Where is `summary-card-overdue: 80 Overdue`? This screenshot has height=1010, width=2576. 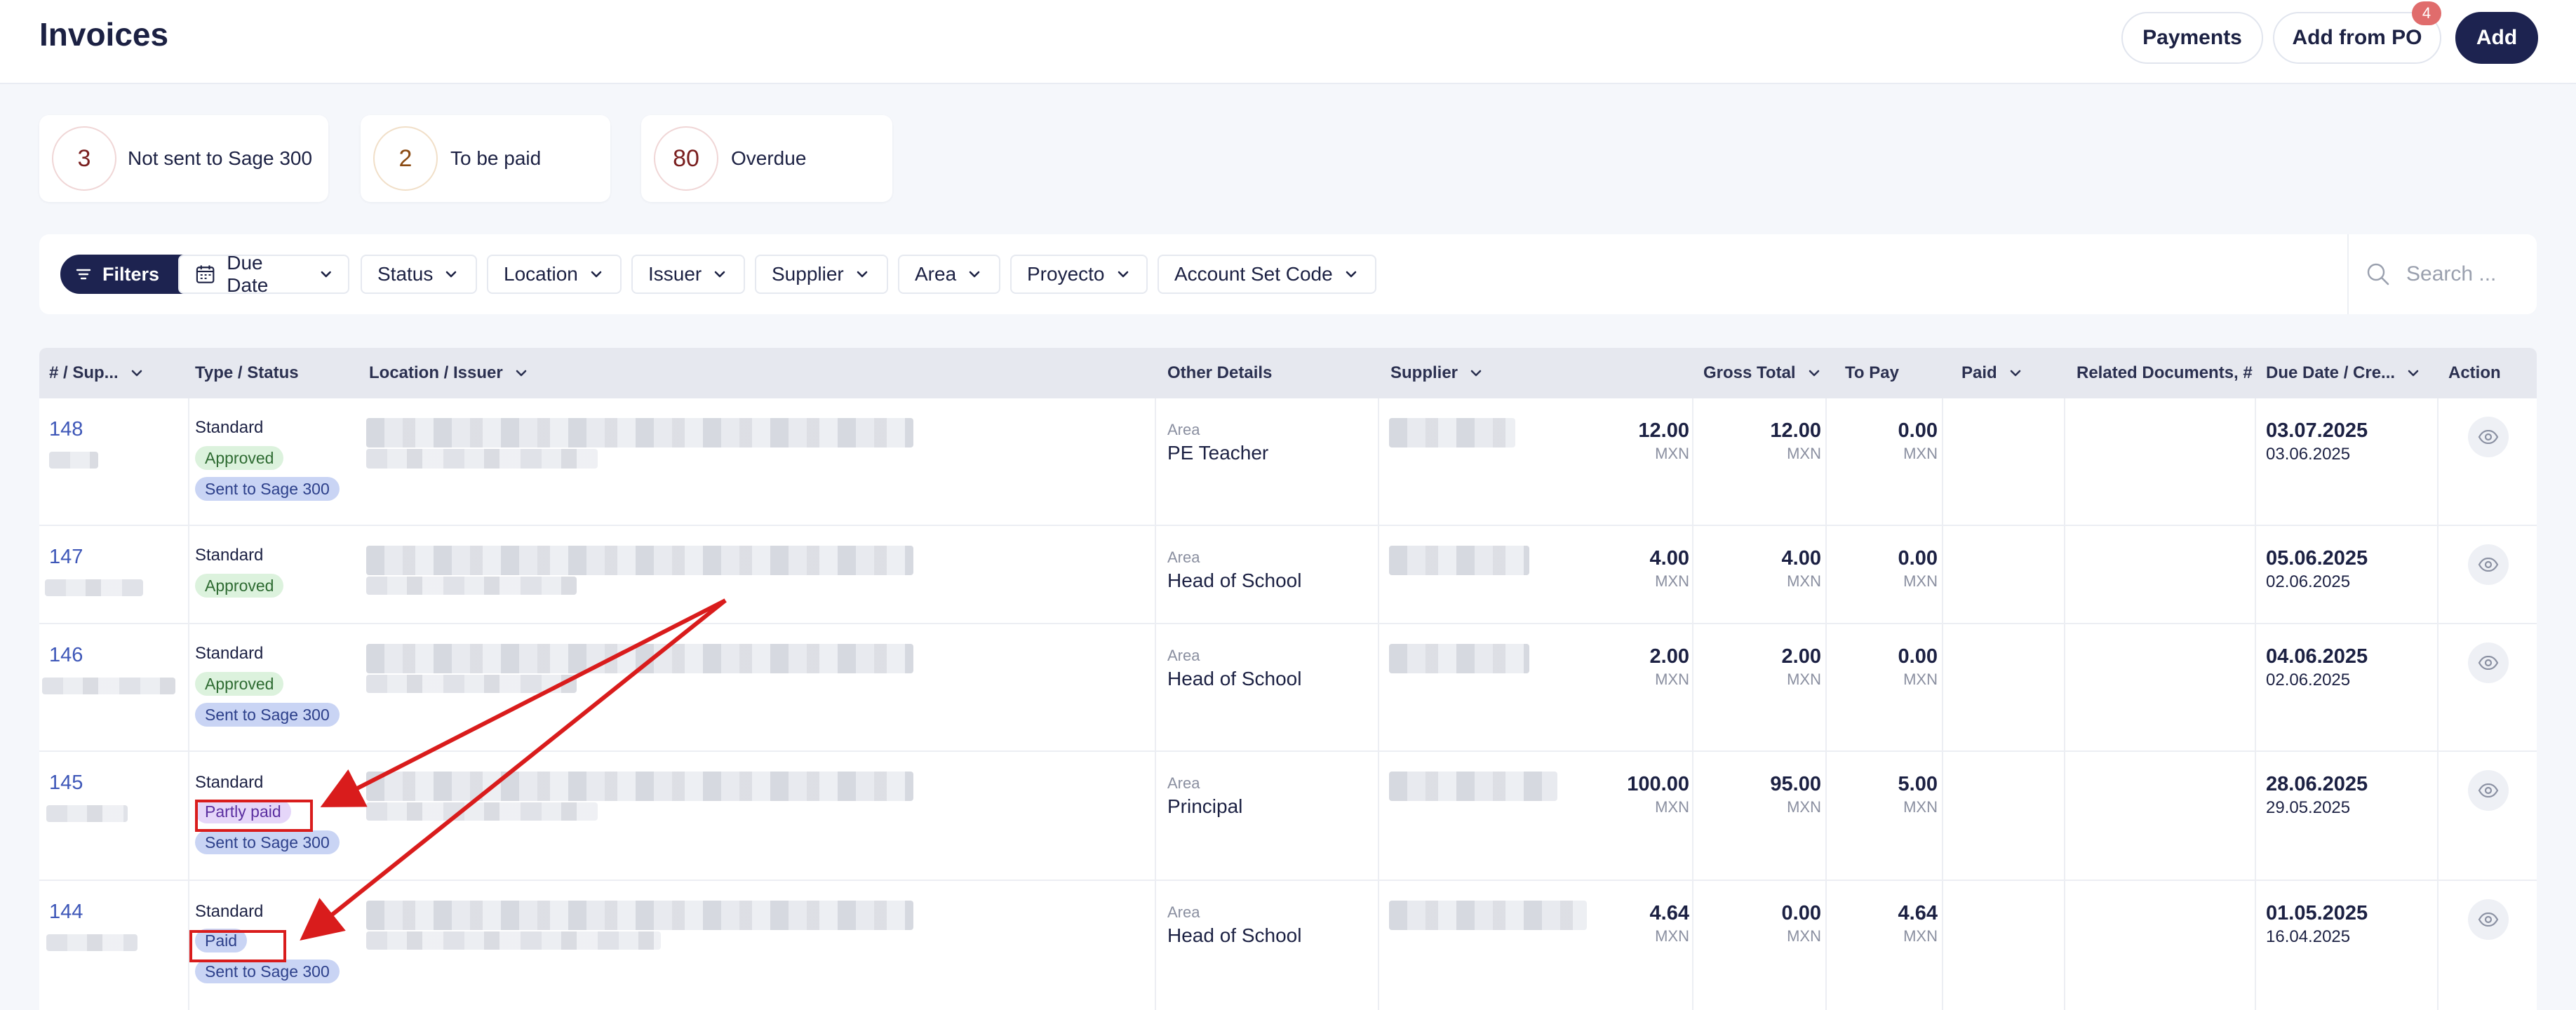
summary-card-overdue: 80 Overdue is located at coordinates (766, 158).